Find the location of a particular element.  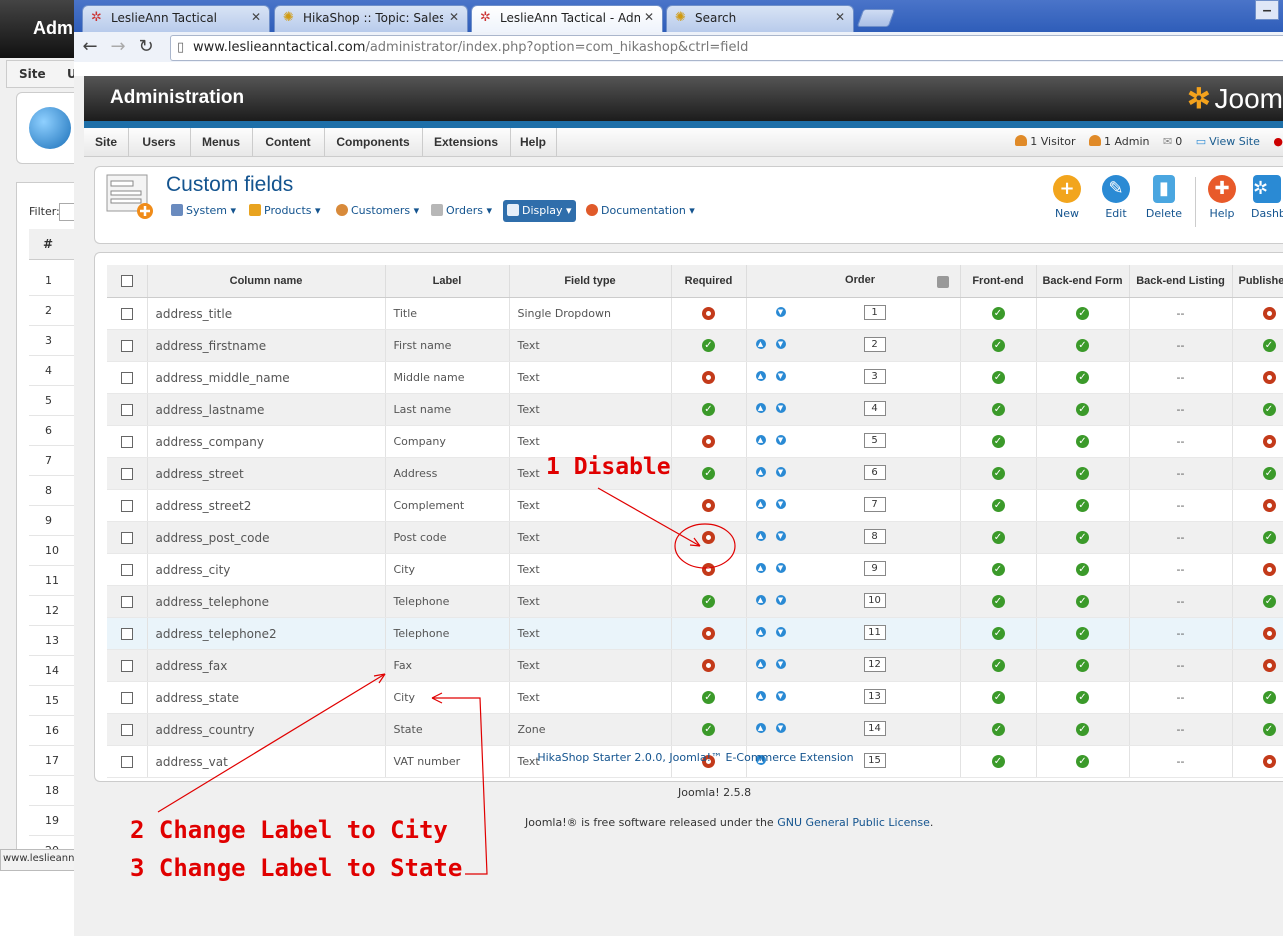

order-input: 9 is located at coordinates (874, 568).